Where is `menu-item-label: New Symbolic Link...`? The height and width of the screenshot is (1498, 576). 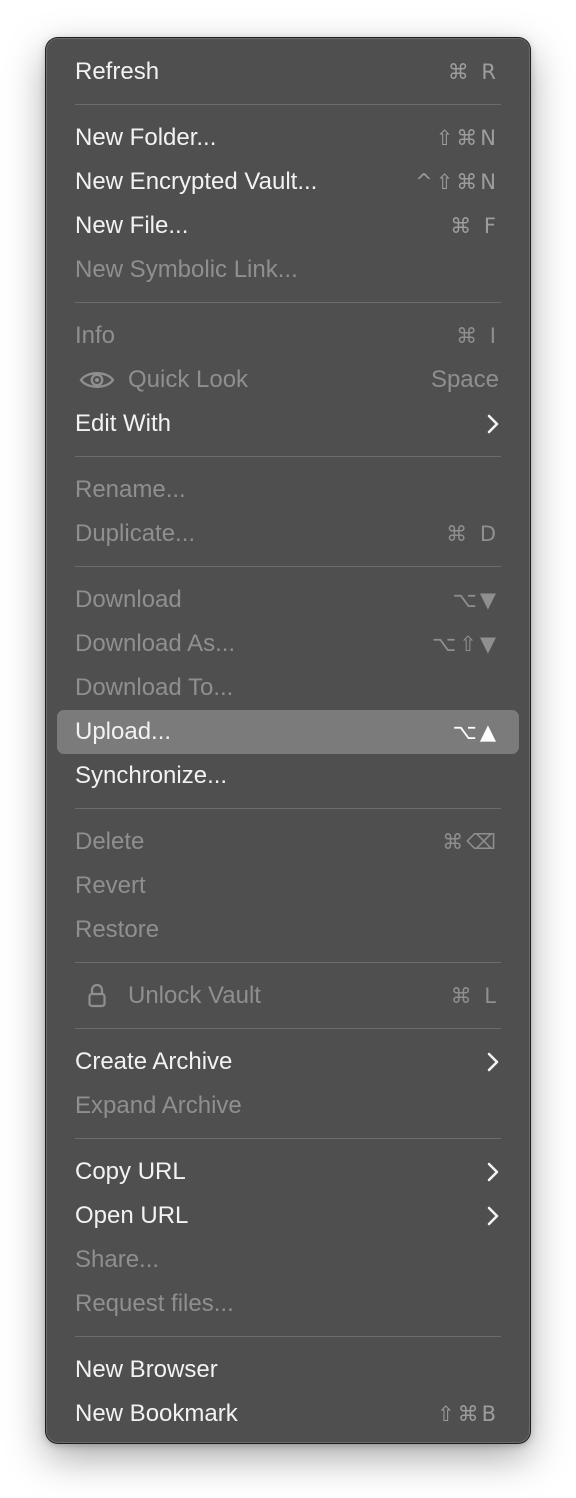 menu-item-label: New Symbolic Link... is located at coordinates (186, 269).